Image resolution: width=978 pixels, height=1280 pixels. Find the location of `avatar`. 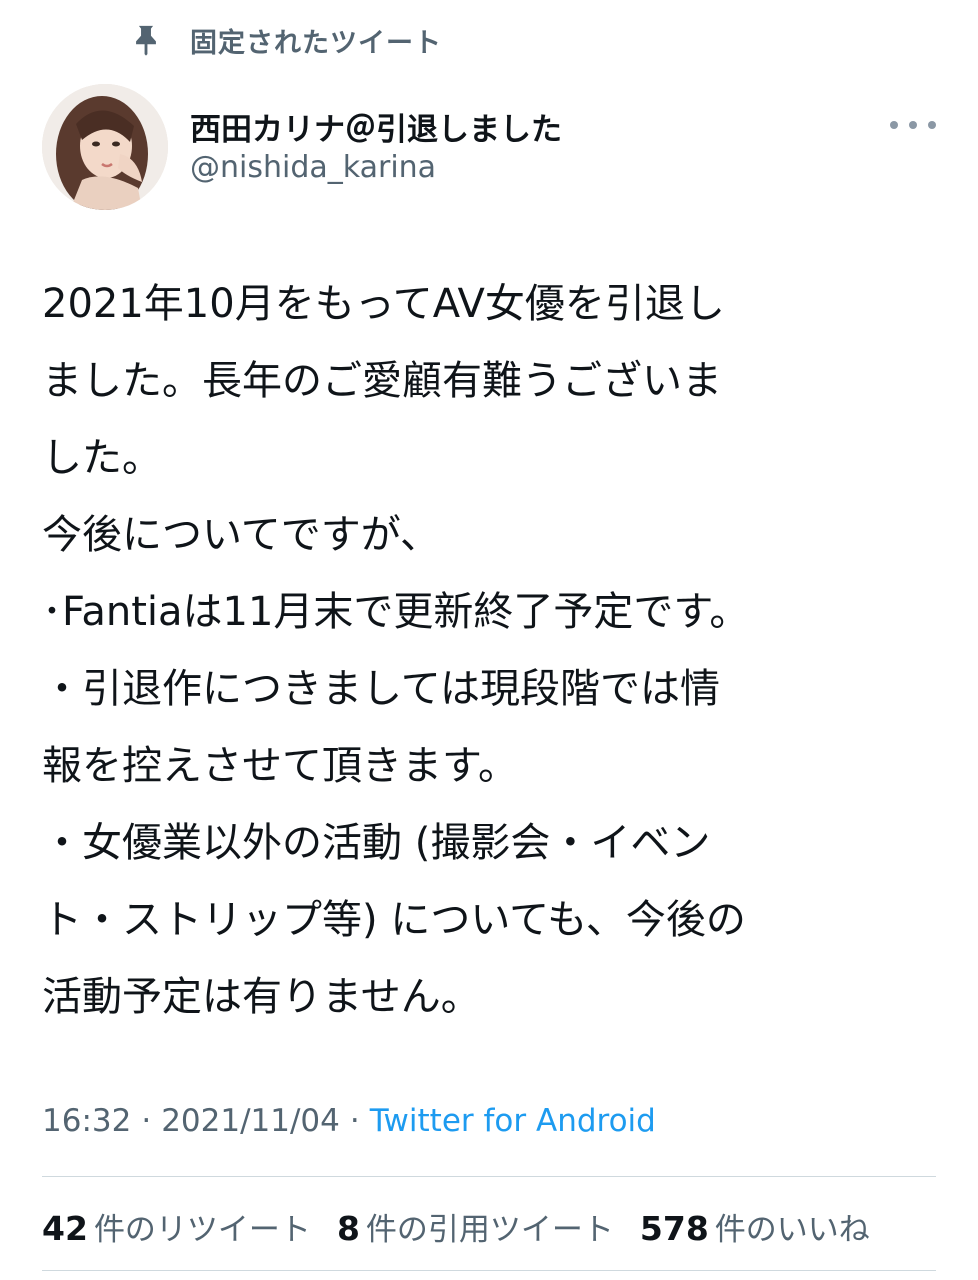

avatar is located at coordinates (105, 147).